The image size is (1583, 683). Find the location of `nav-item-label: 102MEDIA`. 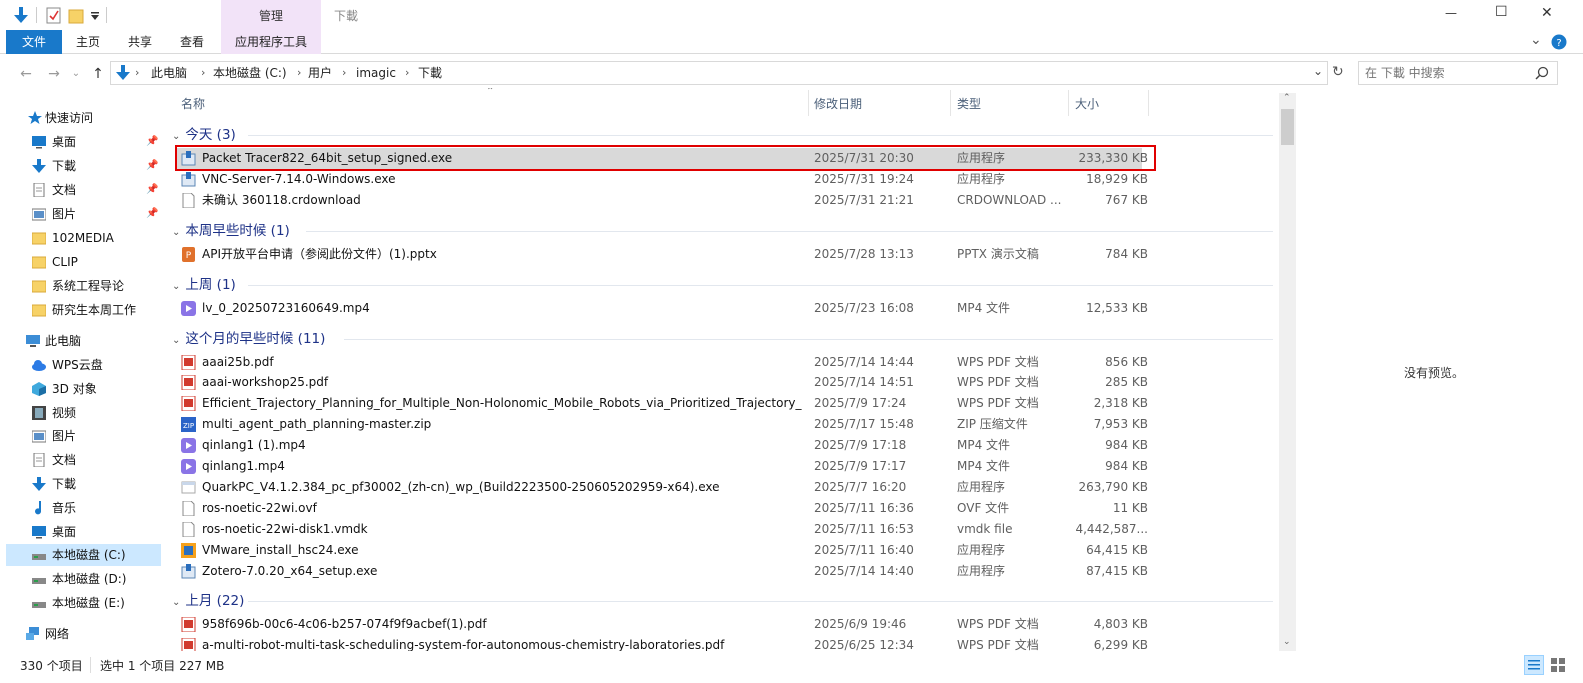

nav-item-label: 102MEDIA is located at coordinates (83, 238).